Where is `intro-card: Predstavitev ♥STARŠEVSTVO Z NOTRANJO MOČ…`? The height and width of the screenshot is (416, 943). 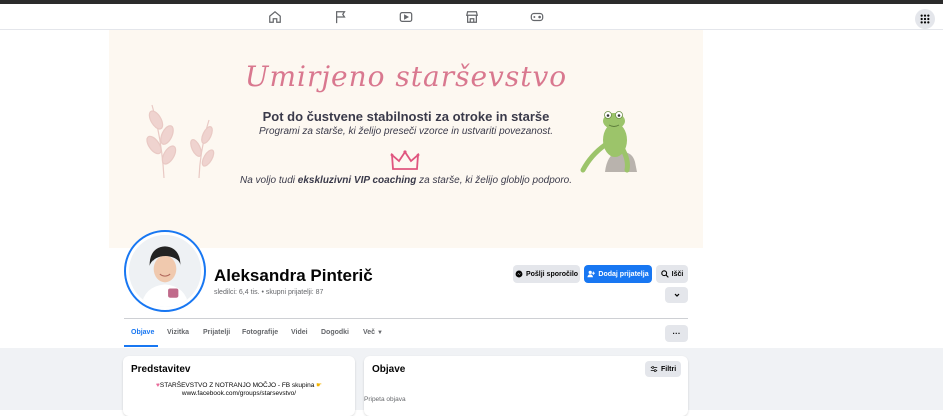 intro-card: Predstavitev ♥STARŠEVSTVO Z NOTRANJO MOČ… is located at coordinates (239, 386).